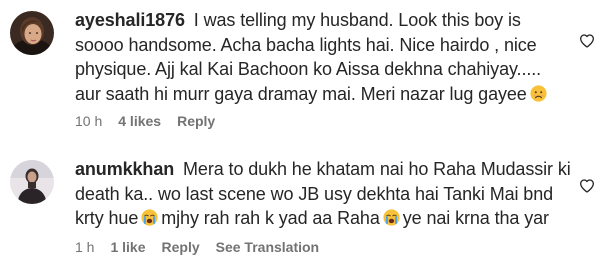 This screenshot has width=607, height=260. I want to click on comment-time: 1 h, so click(85, 247).